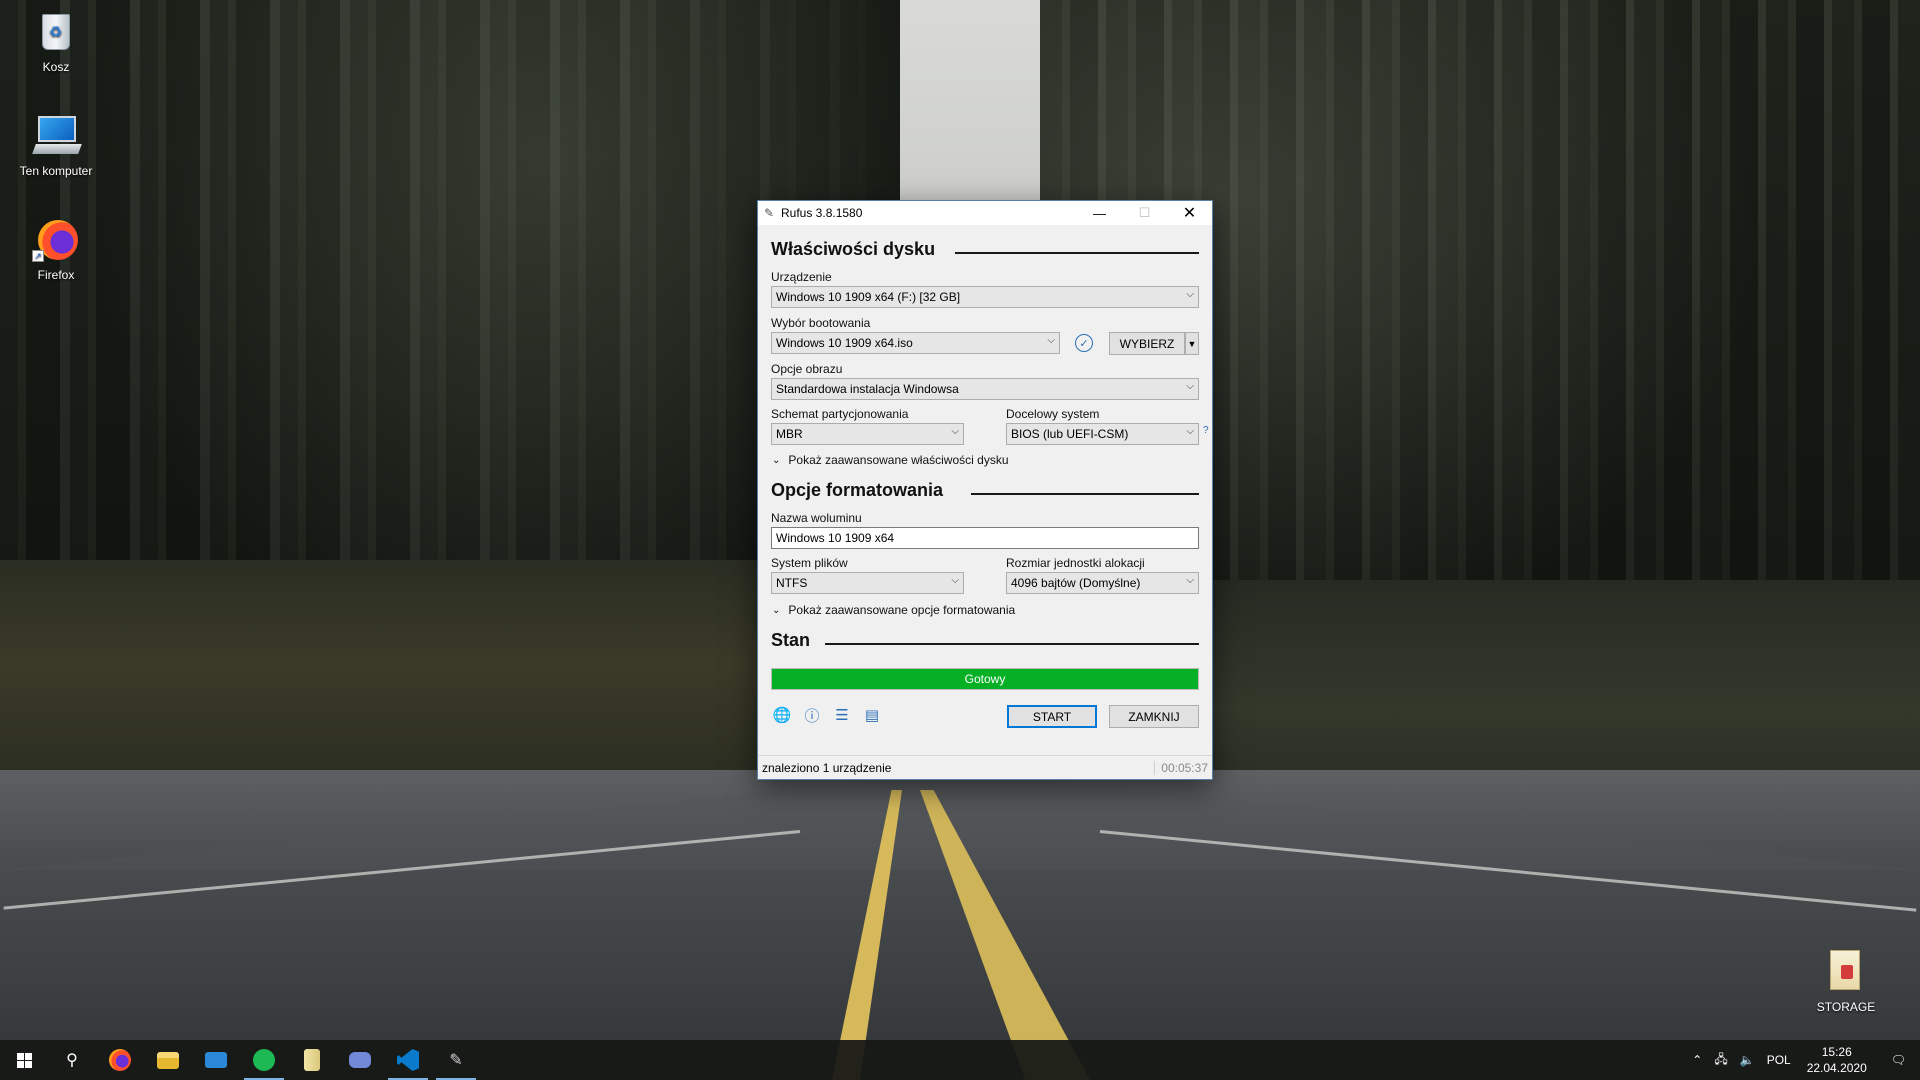  What do you see at coordinates (1836, 1068) in the screenshot?
I see `clock-date: 22.04.2020` at bounding box center [1836, 1068].